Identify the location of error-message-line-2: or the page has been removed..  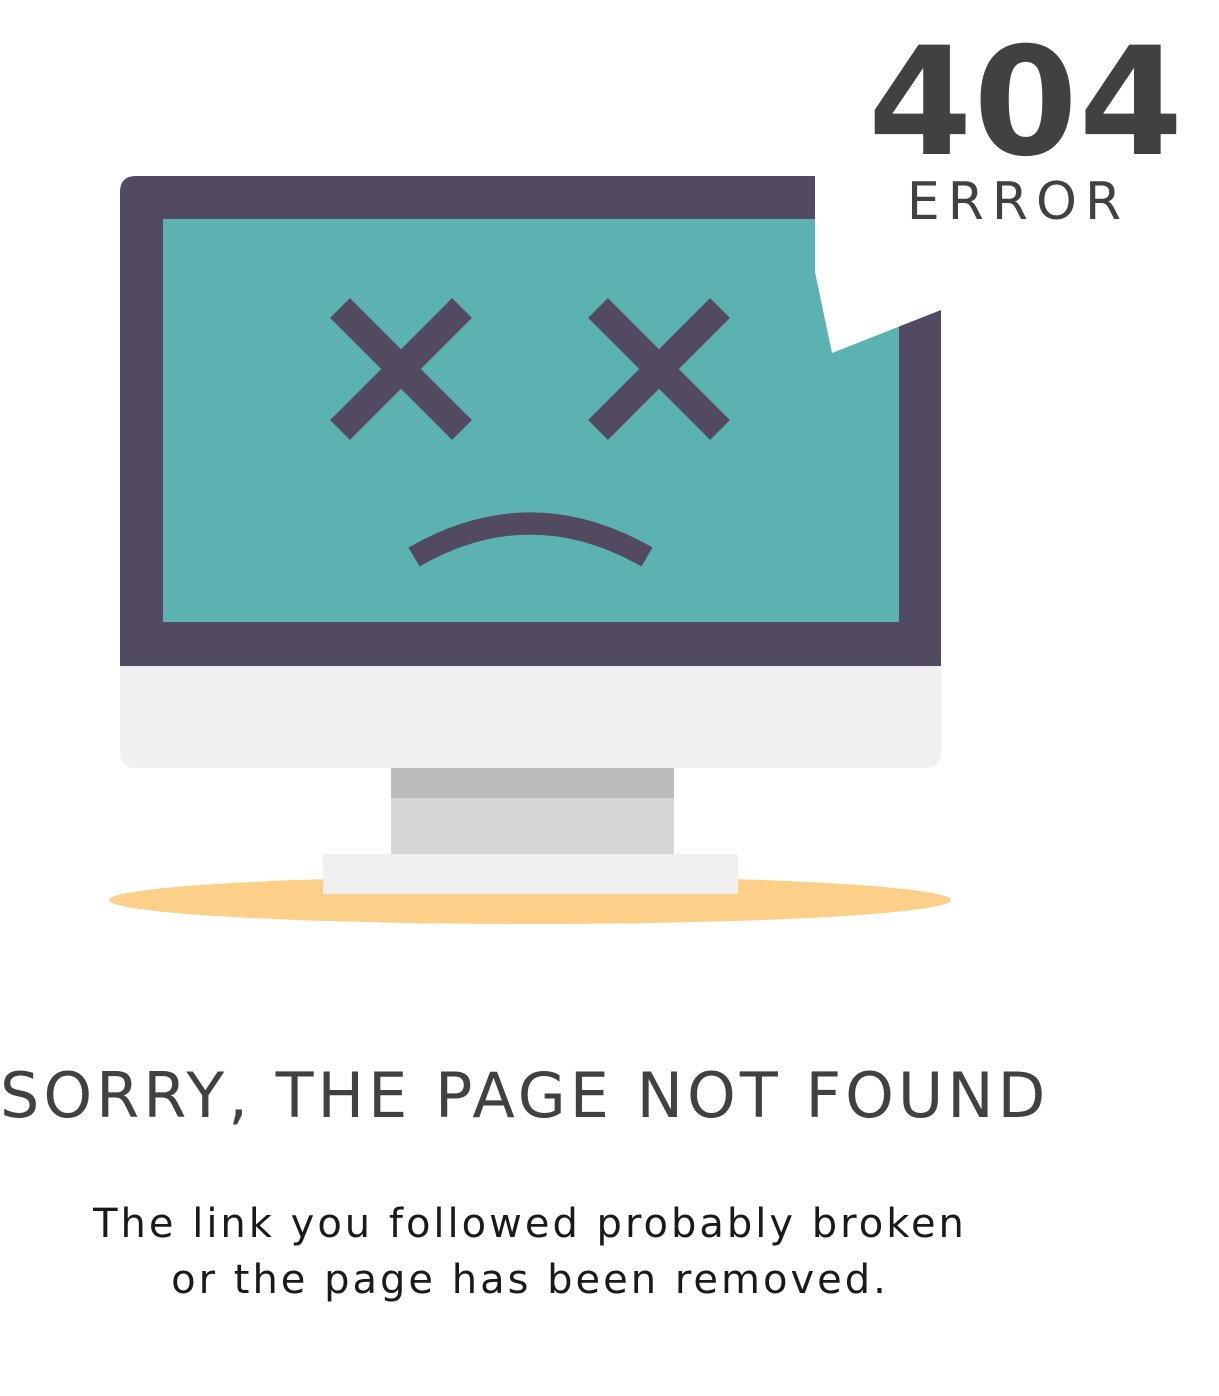
(530, 1280).